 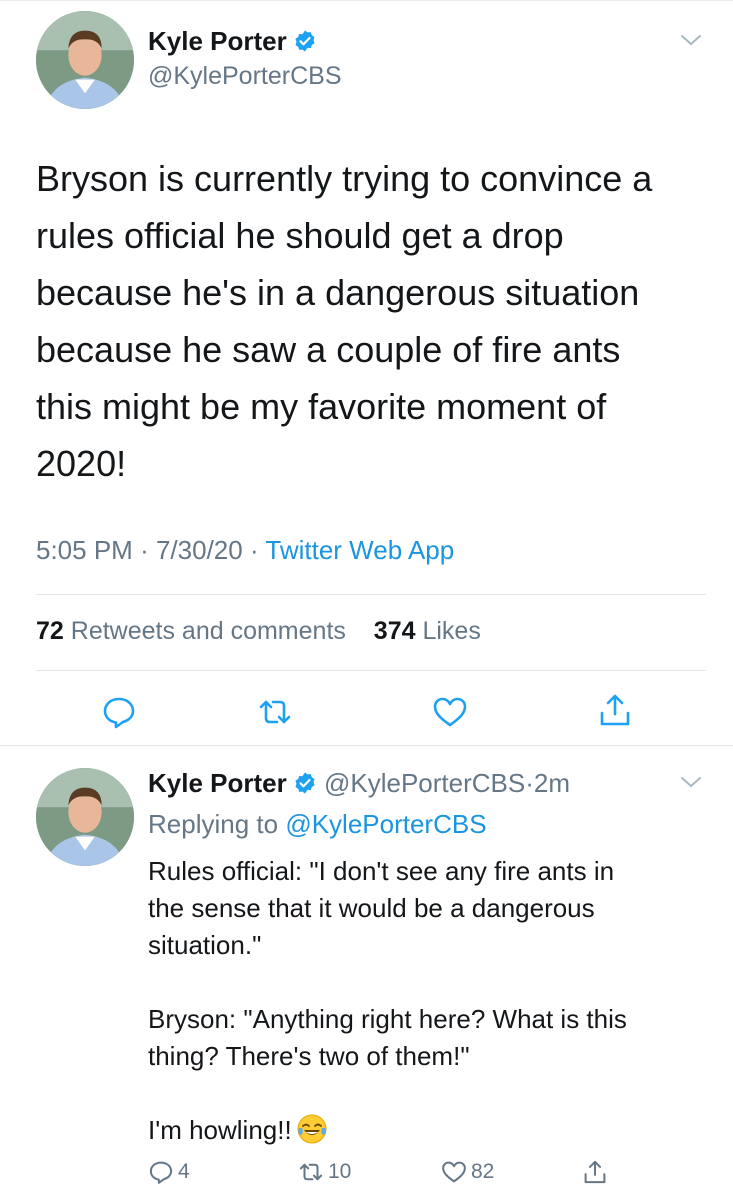 What do you see at coordinates (213, 824) in the screenshot?
I see `replying-to-label: Replying to` at bounding box center [213, 824].